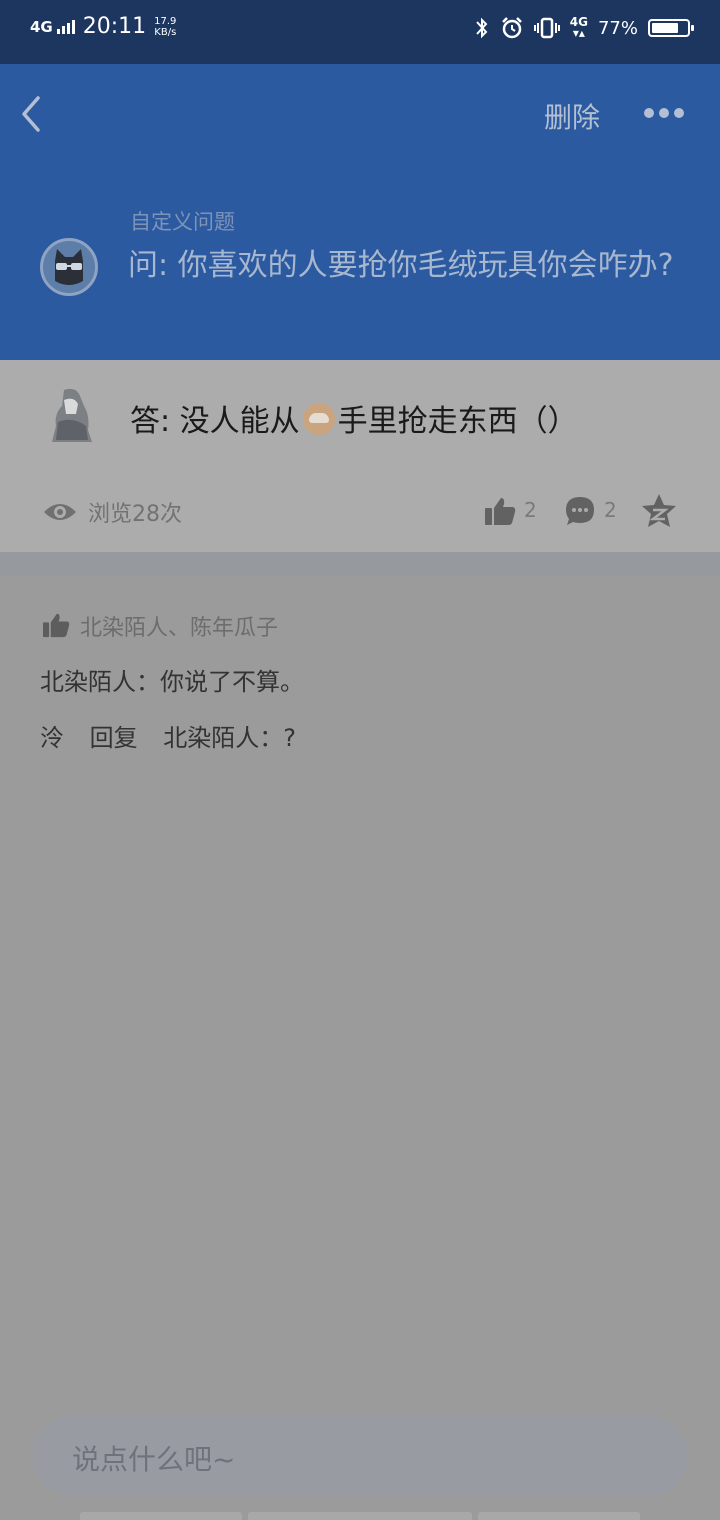 The image size is (720, 1520). Describe the element at coordinates (572, 116) in the screenshot. I see `delete-button: 删除` at that location.